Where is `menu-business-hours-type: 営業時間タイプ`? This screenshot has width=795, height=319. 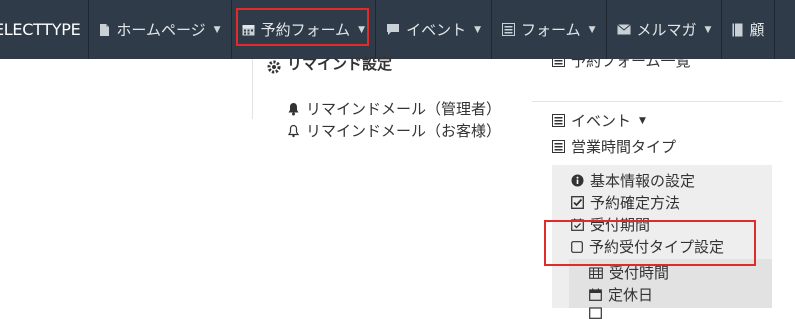
menu-business-hours-type: 営業時間タイプ is located at coordinates (614, 146).